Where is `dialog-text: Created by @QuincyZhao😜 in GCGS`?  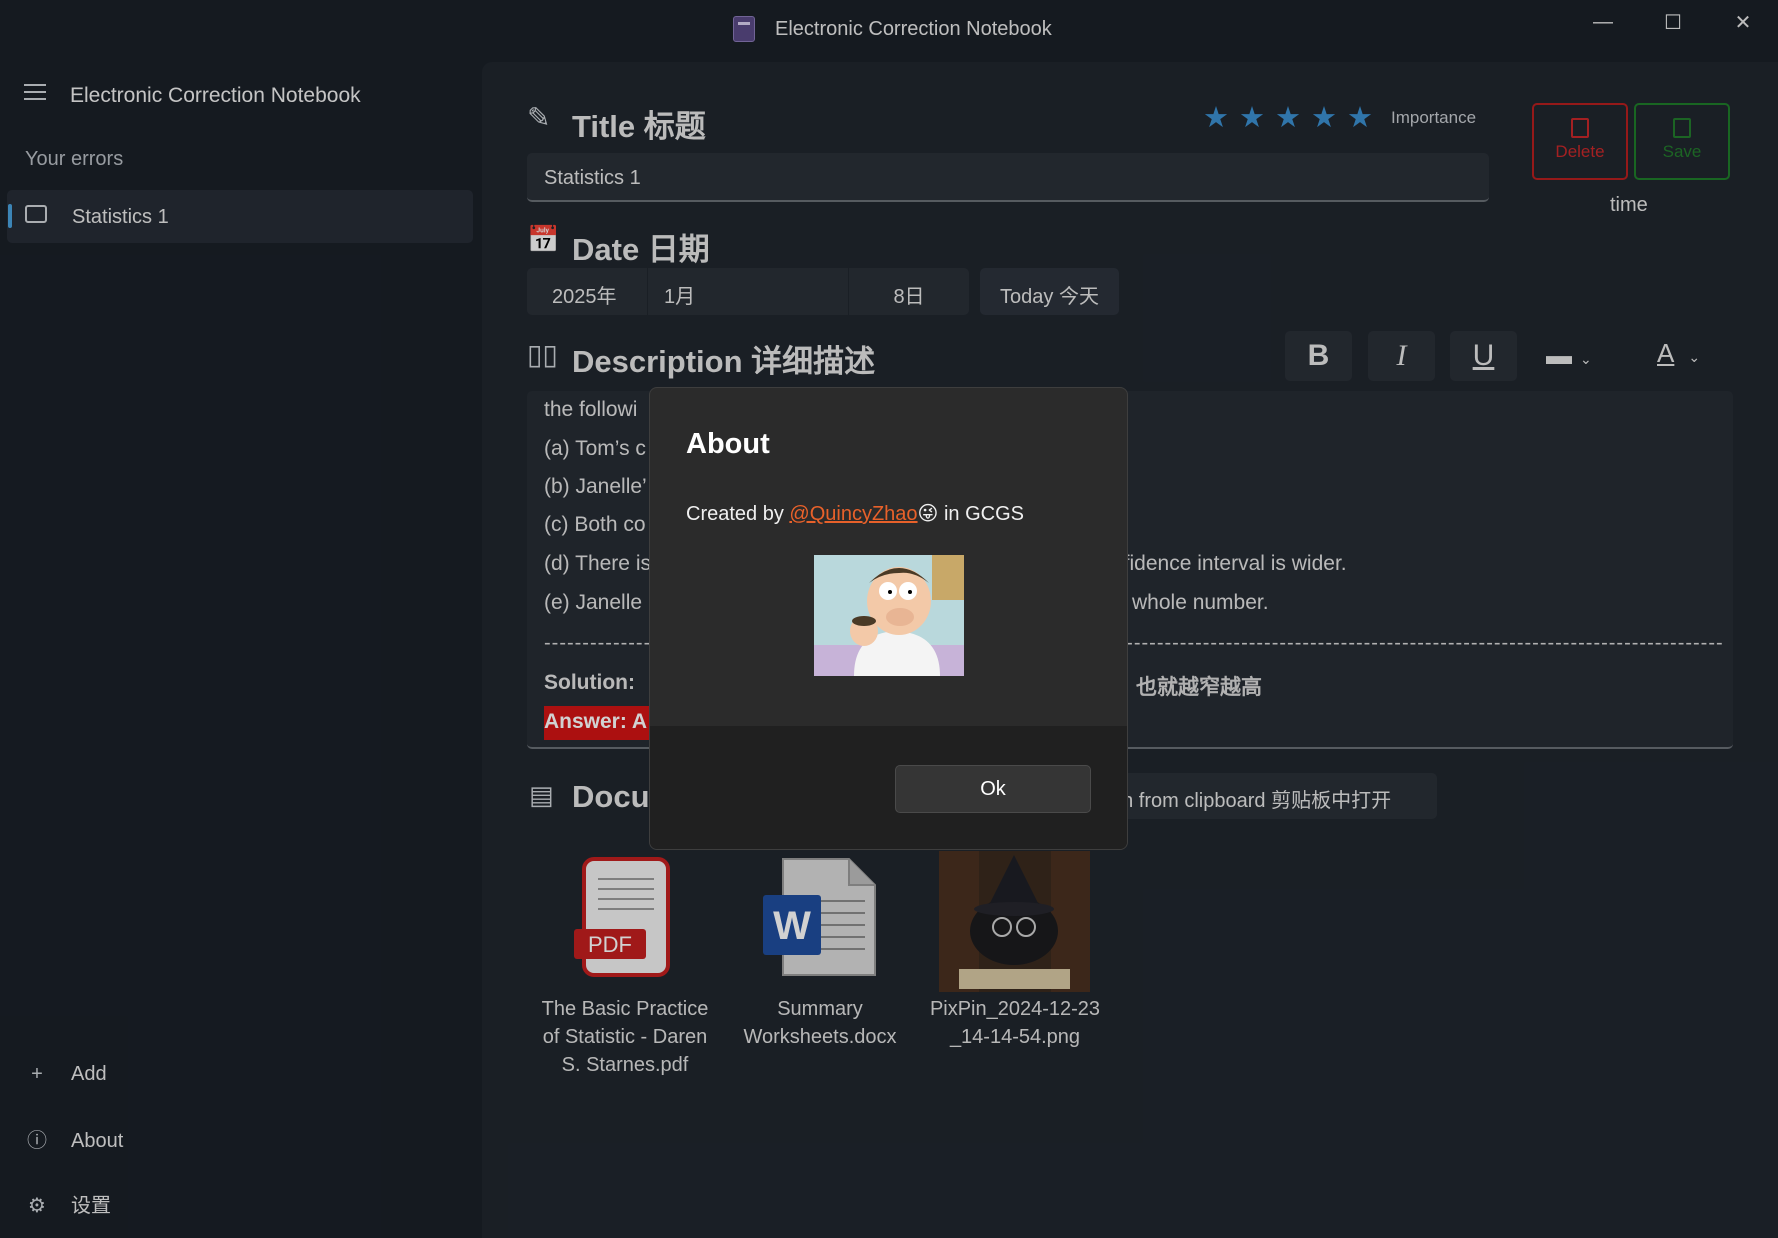
dialog-text: Created by @QuincyZhao😜 in GCGS is located at coordinates (855, 514).